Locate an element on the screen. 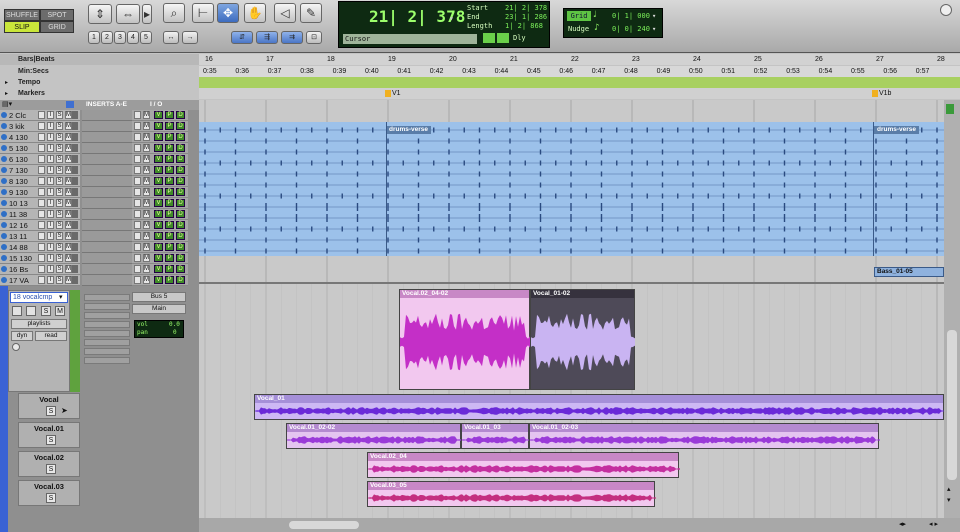  delay-compensation: Dly is located at coordinates (519, 38).